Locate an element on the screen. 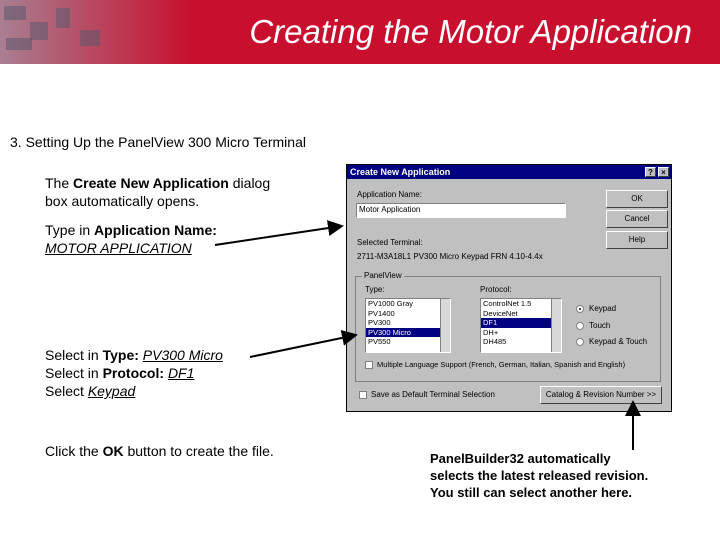  keypad-touch-radio is located at coordinates (580, 342).